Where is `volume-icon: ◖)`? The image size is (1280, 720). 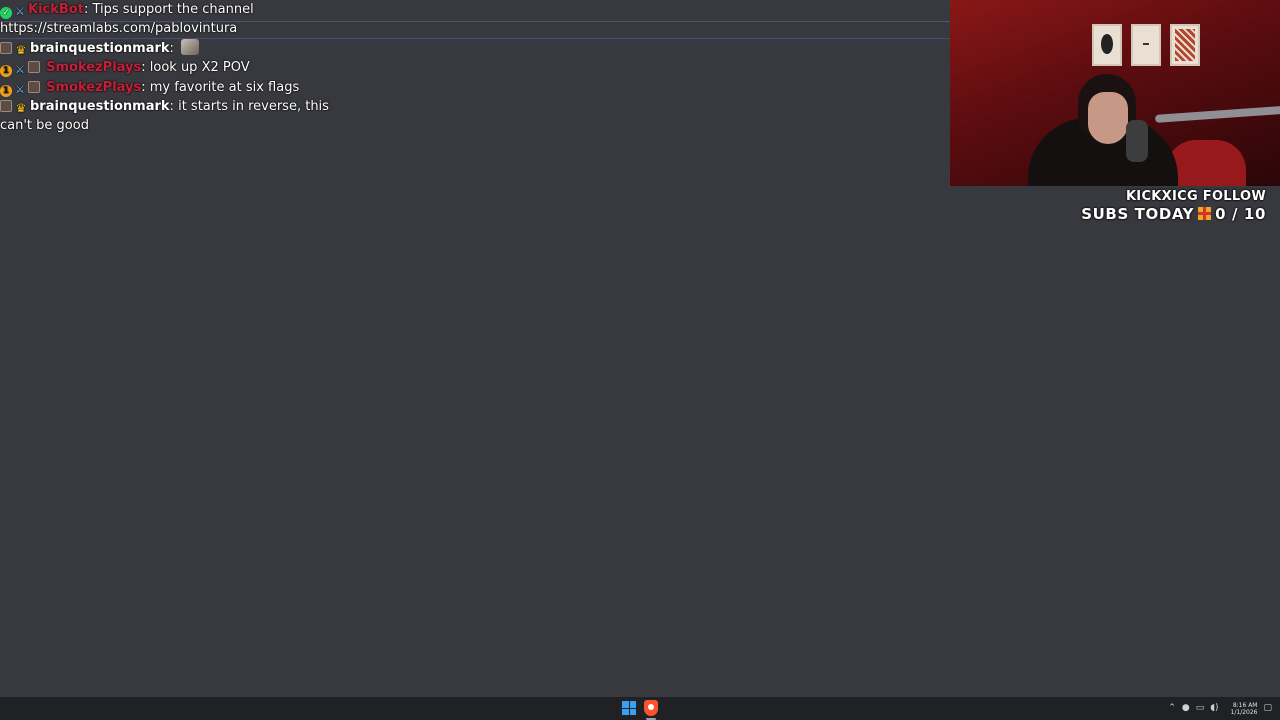
volume-icon: ◖) is located at coordinates (1214, 708).